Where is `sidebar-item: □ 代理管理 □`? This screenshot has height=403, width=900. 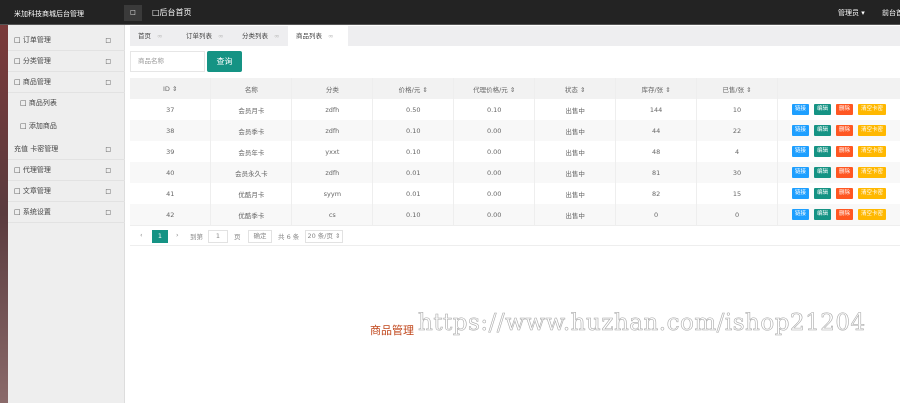
sidebar-item: □ 代理管理 □ is located at coordinates (66, 170).